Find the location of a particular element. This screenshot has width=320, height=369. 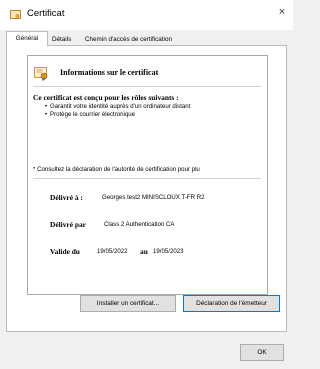

window-title: Certificat is located at coordinates (46, 13).